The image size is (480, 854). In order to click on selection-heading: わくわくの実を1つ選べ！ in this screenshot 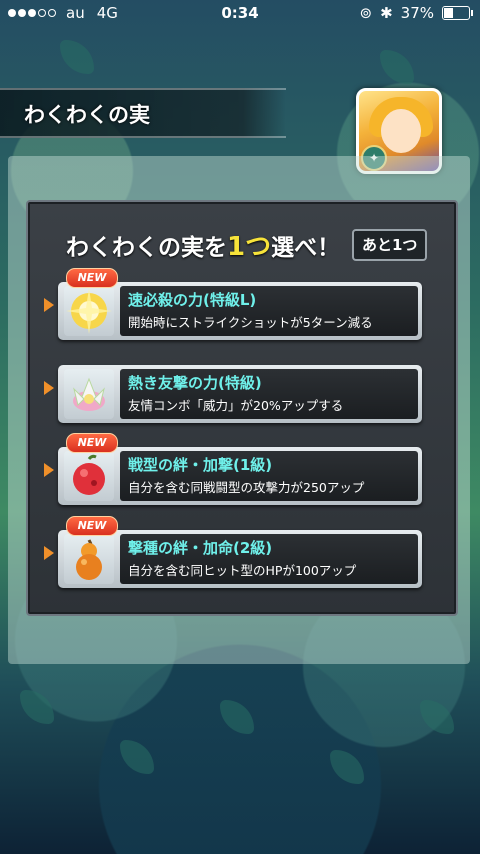, I will do `click(203, 244)`.